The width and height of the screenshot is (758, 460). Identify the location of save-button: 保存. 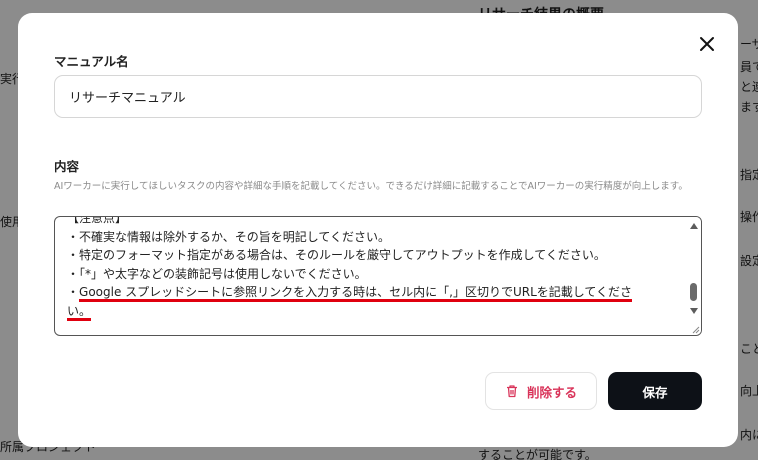
(655, 391).